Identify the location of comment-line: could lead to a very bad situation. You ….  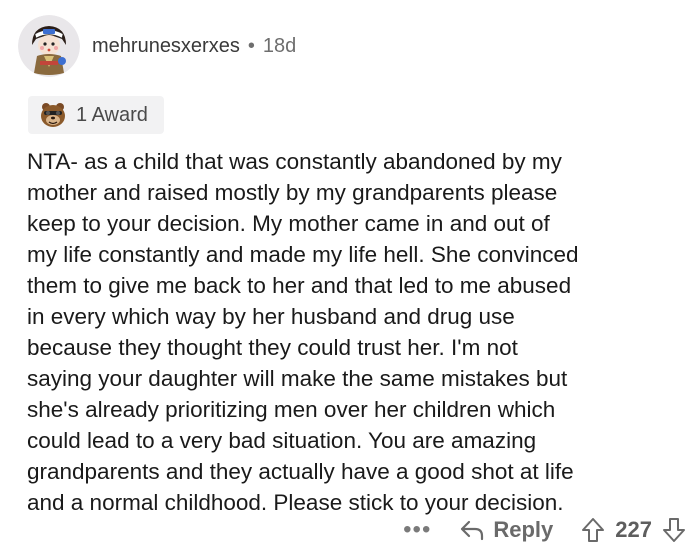
(282, 440).